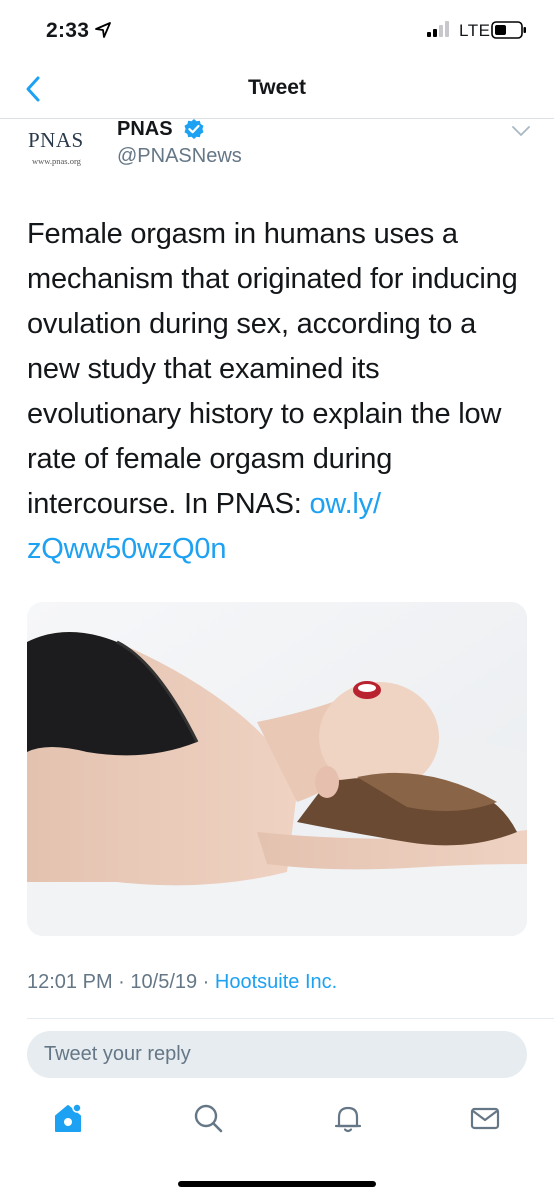 This screenshot has height=1200, width=554. Describe the element at coordinates (475, 30) in the screenshot. I see `network-label: LTE` at that location.